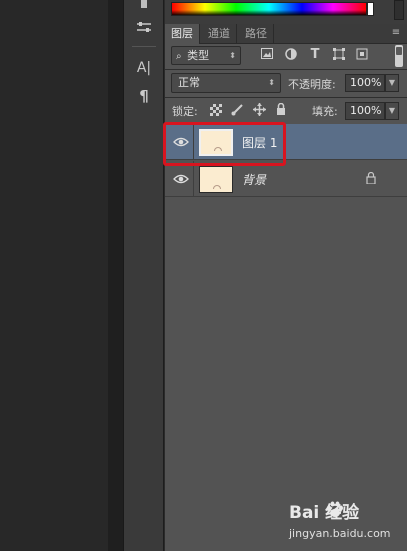 The height and width of the screenshot is (551, 407). Describe the element at coordinates (281, 109) in the screenshot. I see `lock-all-icon` at that location.